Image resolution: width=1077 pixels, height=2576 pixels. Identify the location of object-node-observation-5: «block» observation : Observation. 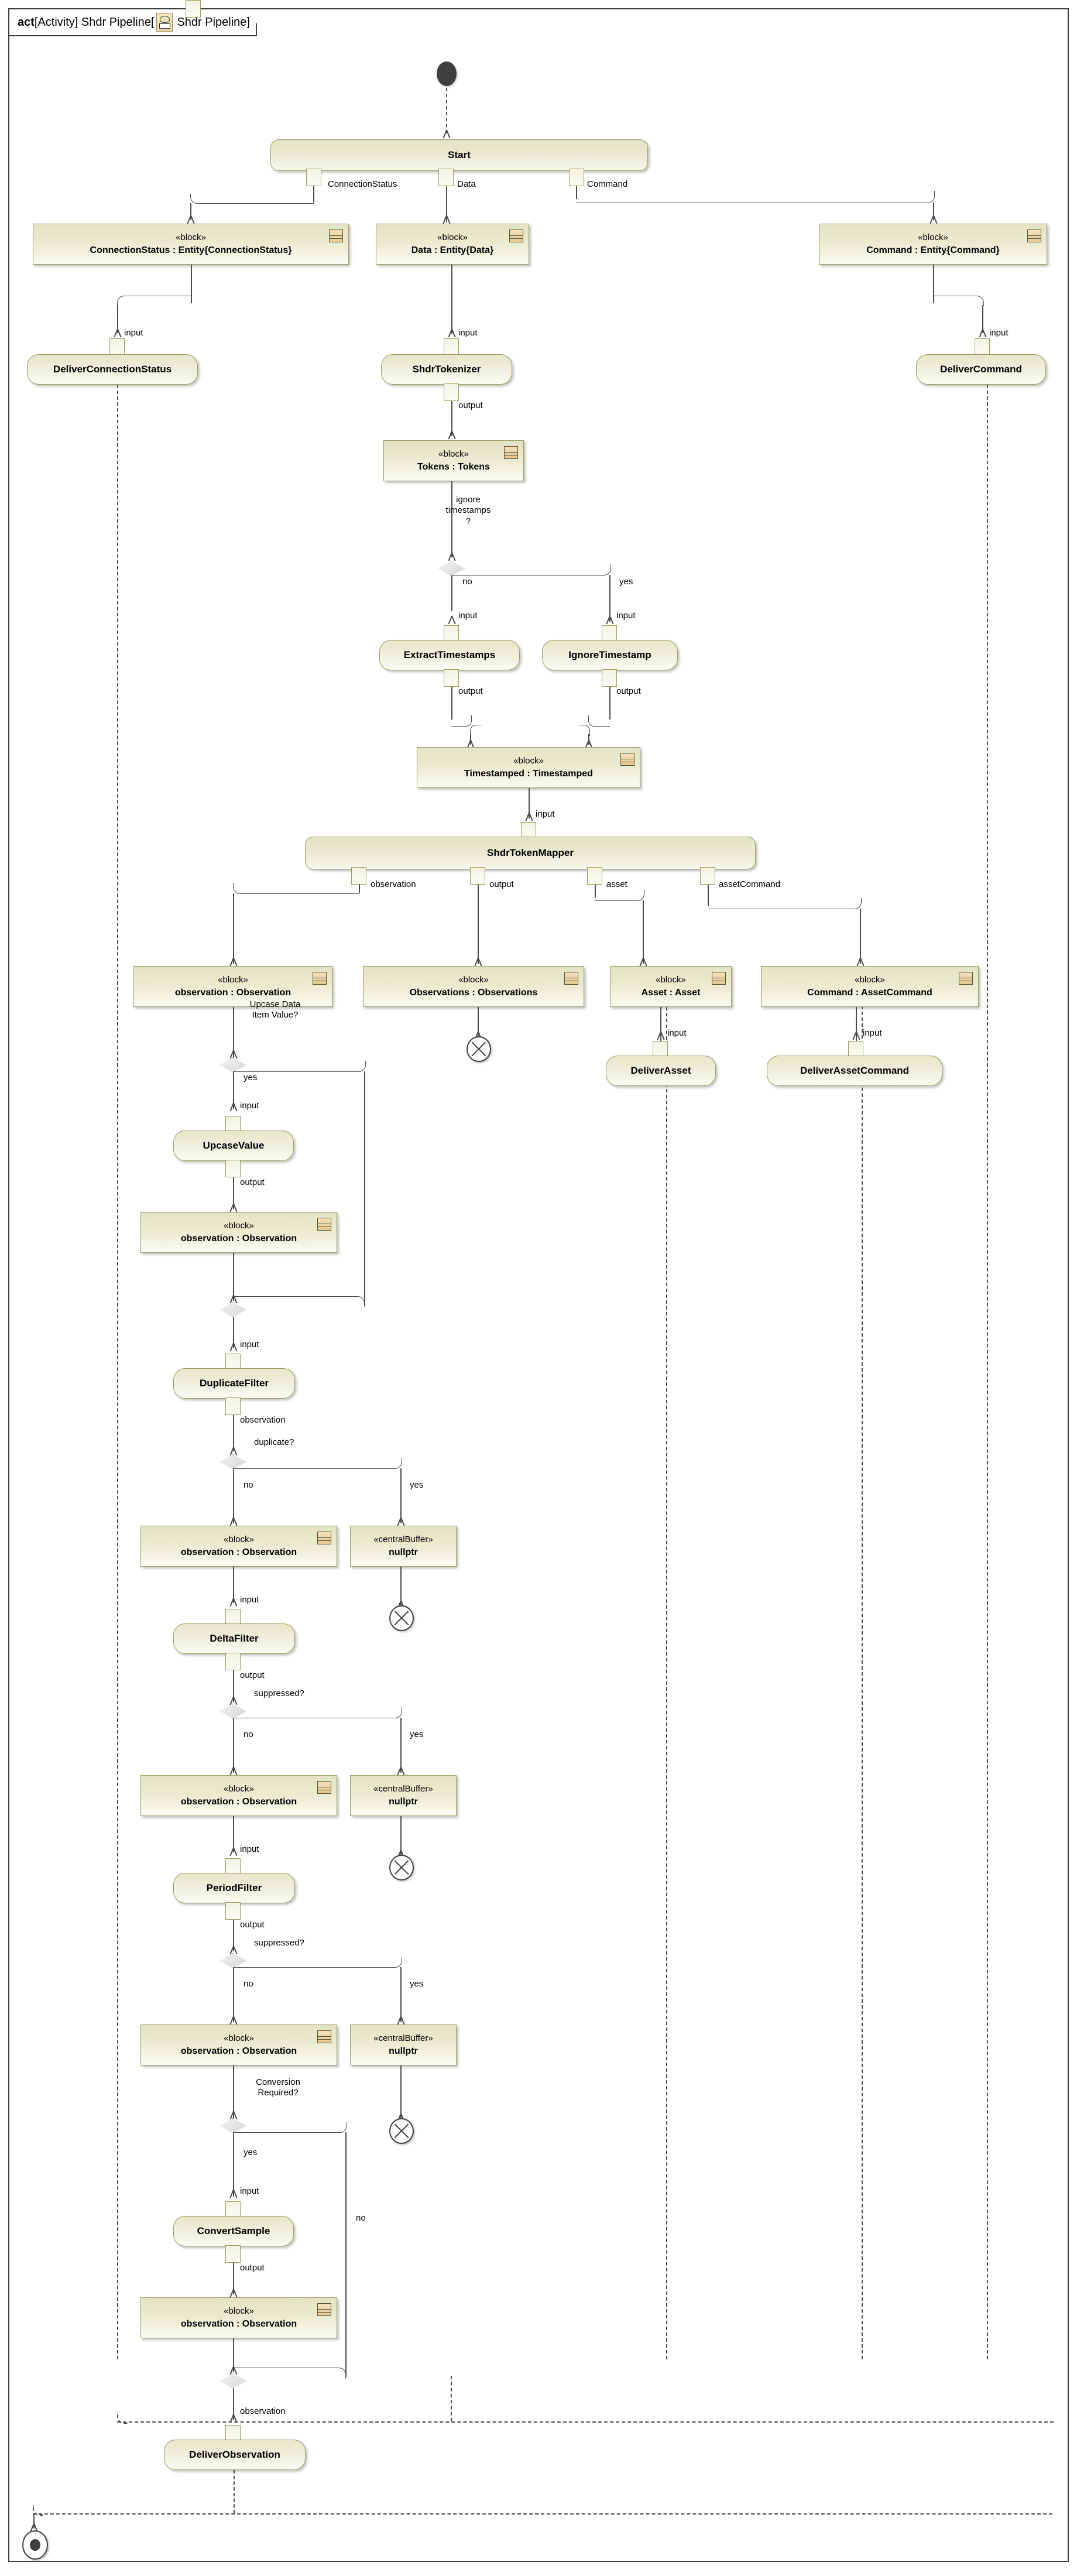
(239, 2045).